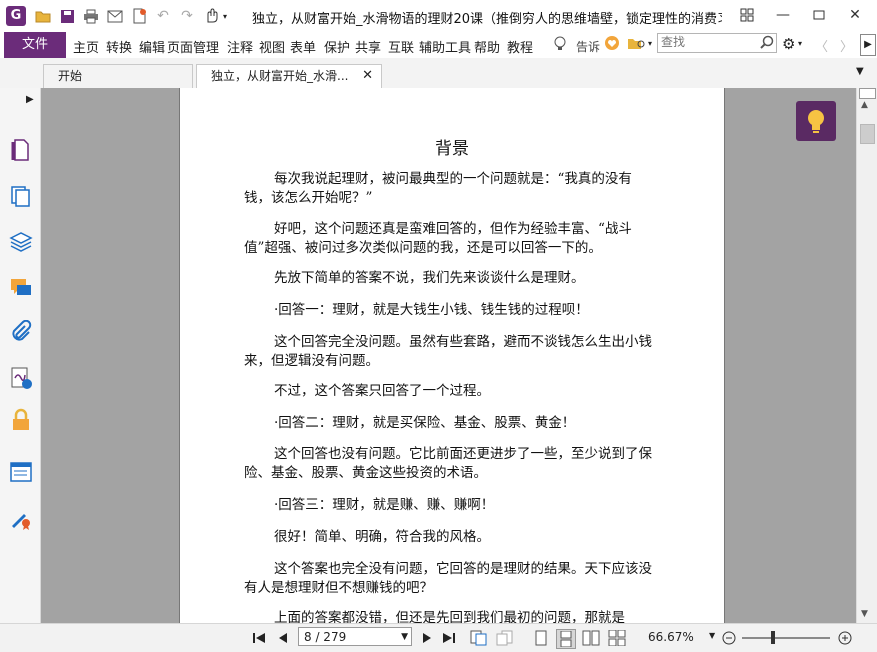 The height and width of the screenshot is (652, 877). I want to click on search-icon, so click(767, 42).